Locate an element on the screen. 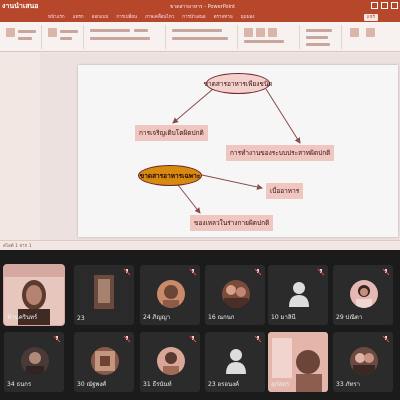 The width and height of the screenshot is (400, 400). tab-design: ออกแบบ is located at coordinates (100, 17).